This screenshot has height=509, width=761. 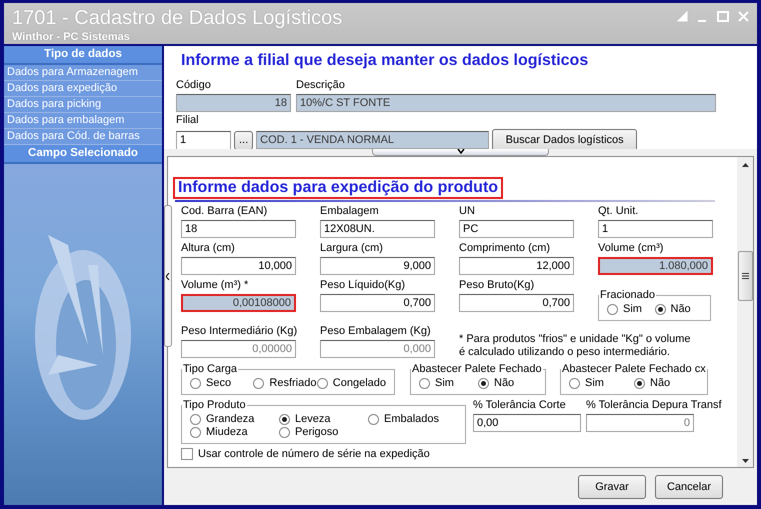 I want to click on input-field: 0,00, so click(x=527, y=423).